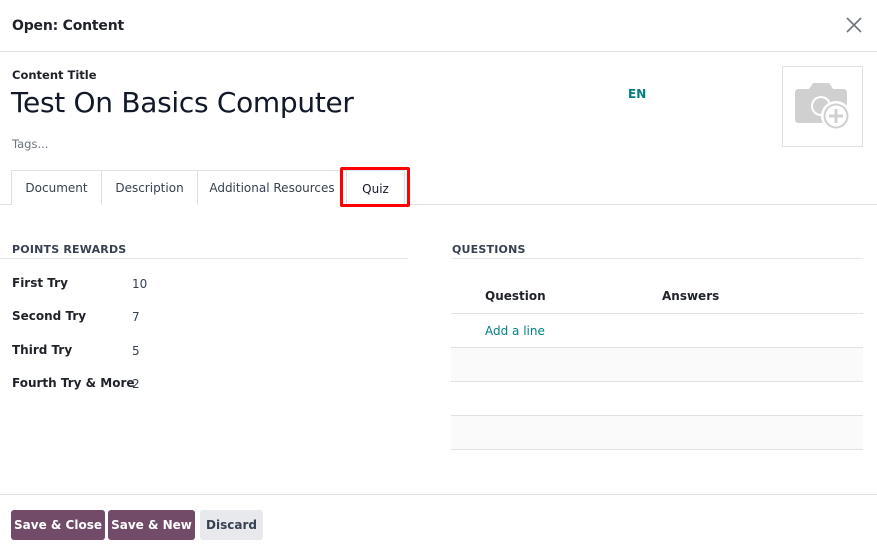  I want to click on content-title-label: Content Title, so click(54, 75).